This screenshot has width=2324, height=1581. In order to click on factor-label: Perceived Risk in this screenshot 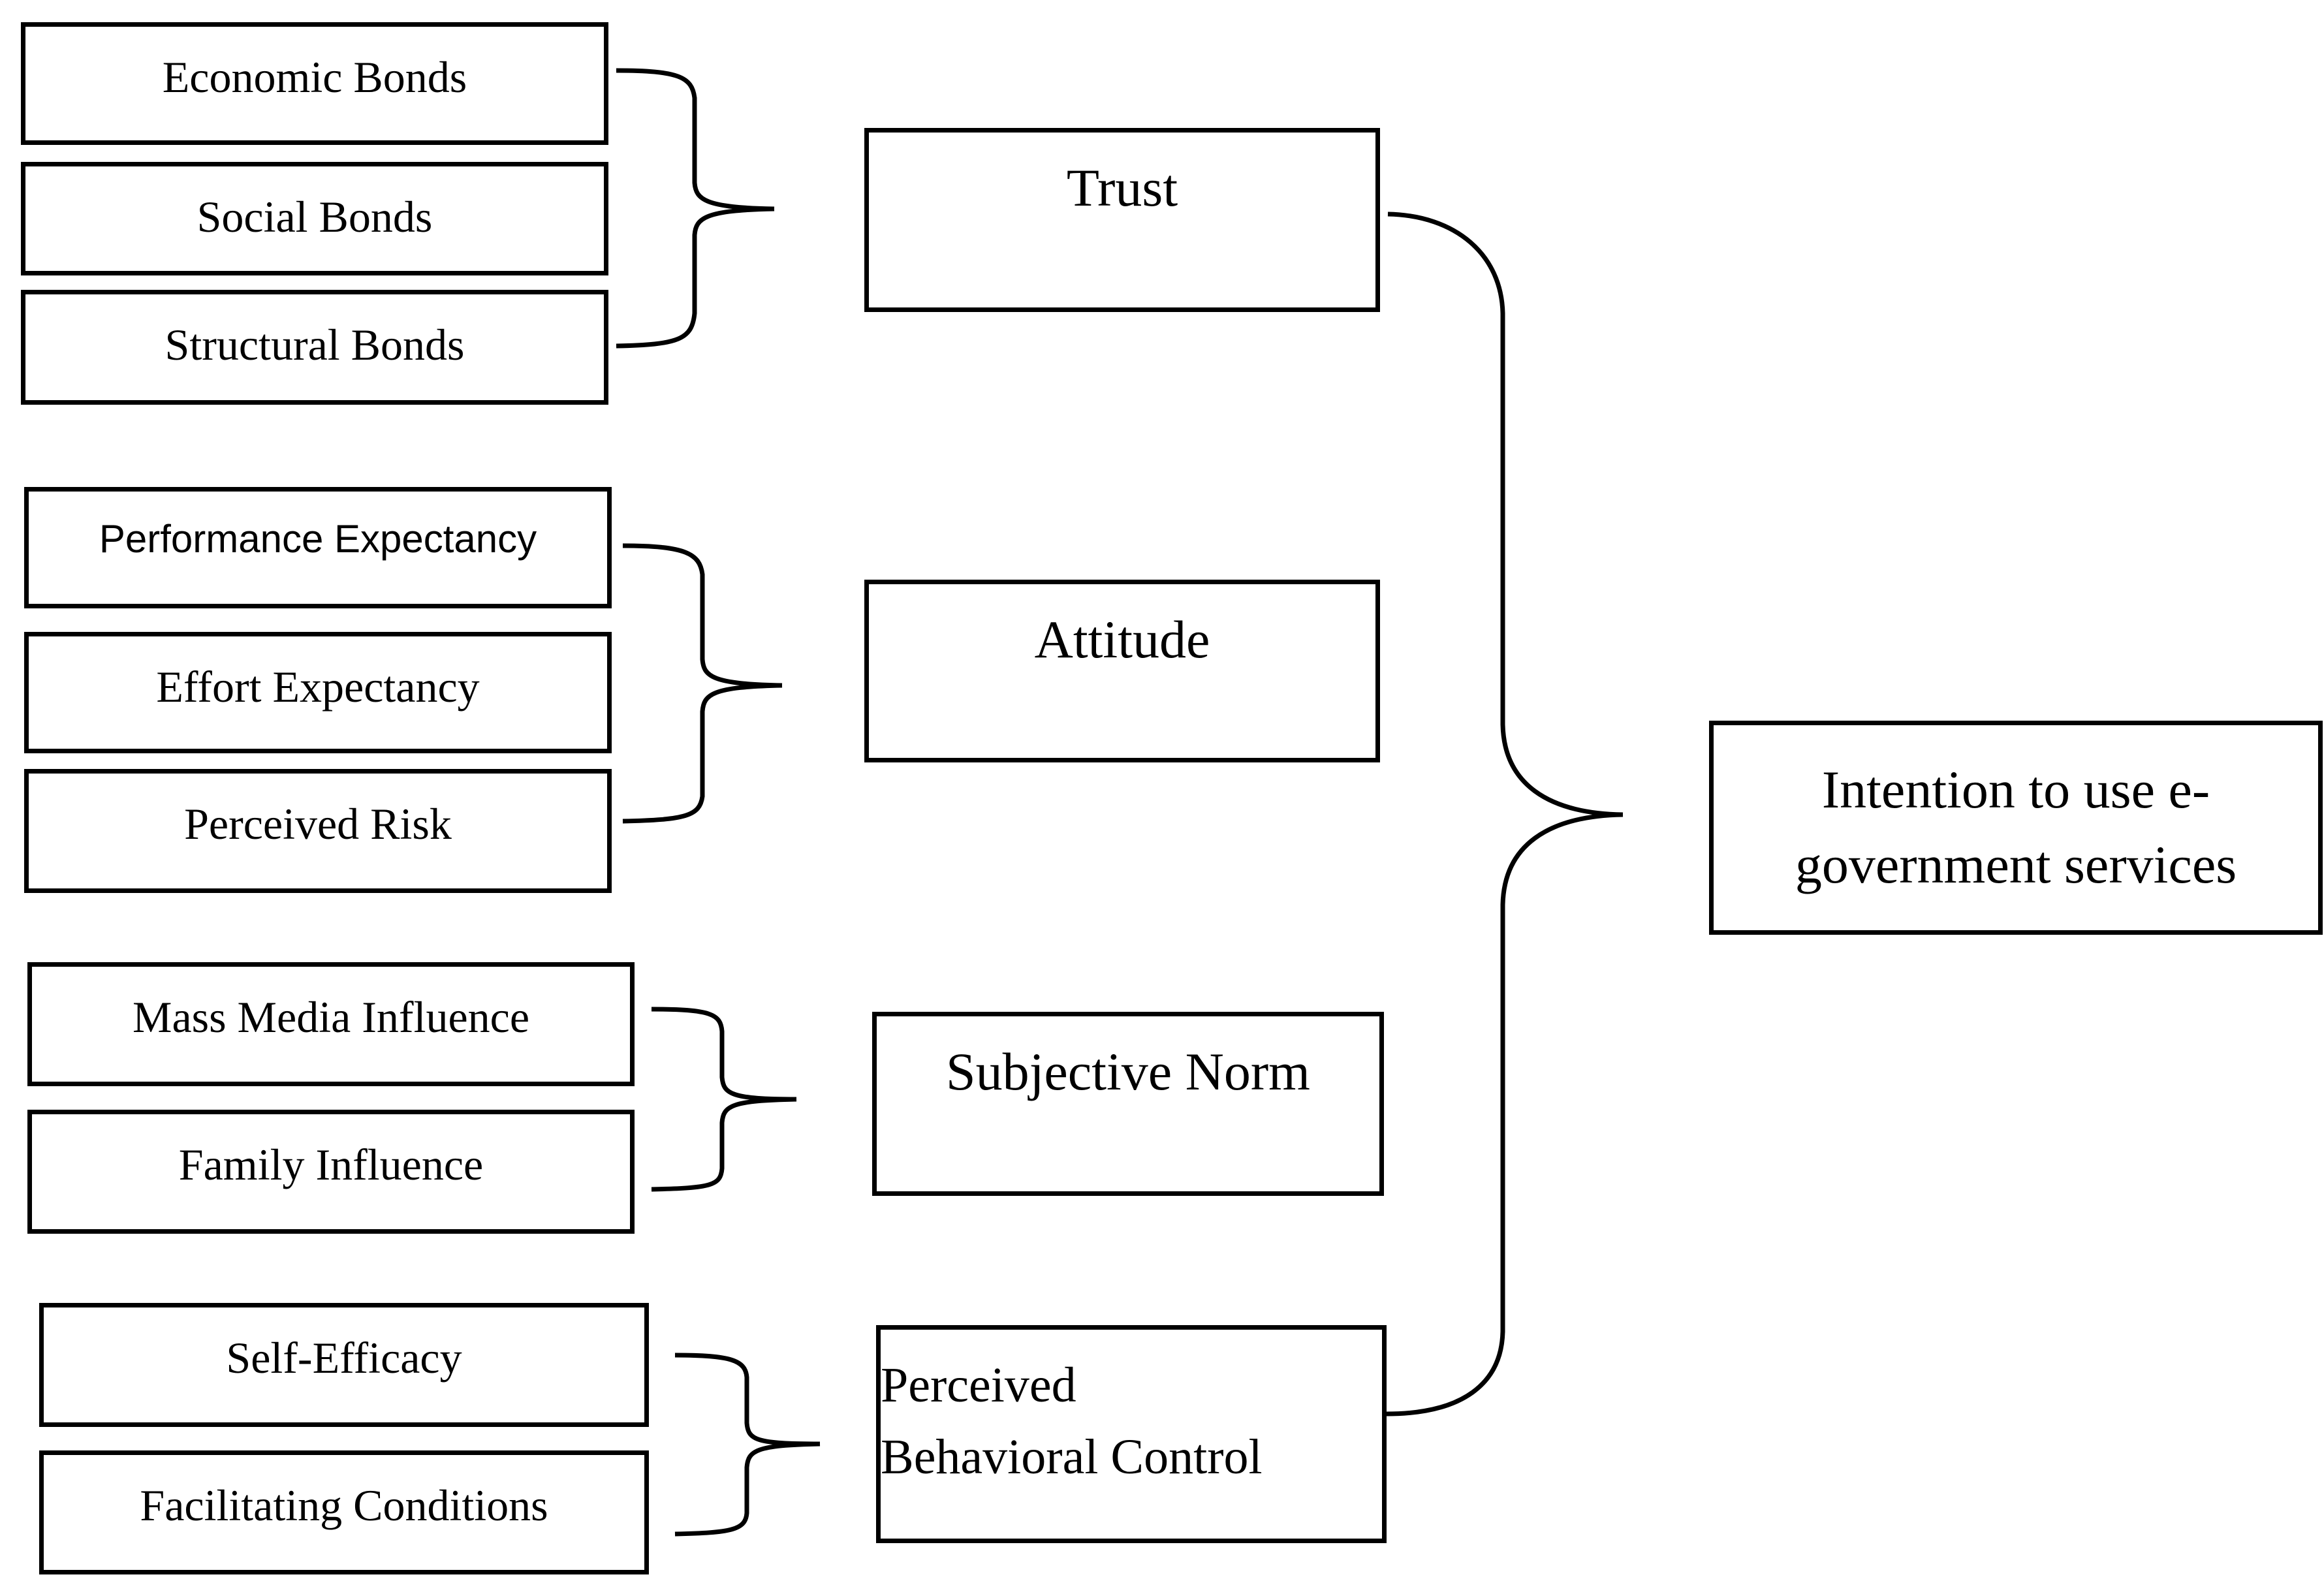, I will do `click(318, 824)`.